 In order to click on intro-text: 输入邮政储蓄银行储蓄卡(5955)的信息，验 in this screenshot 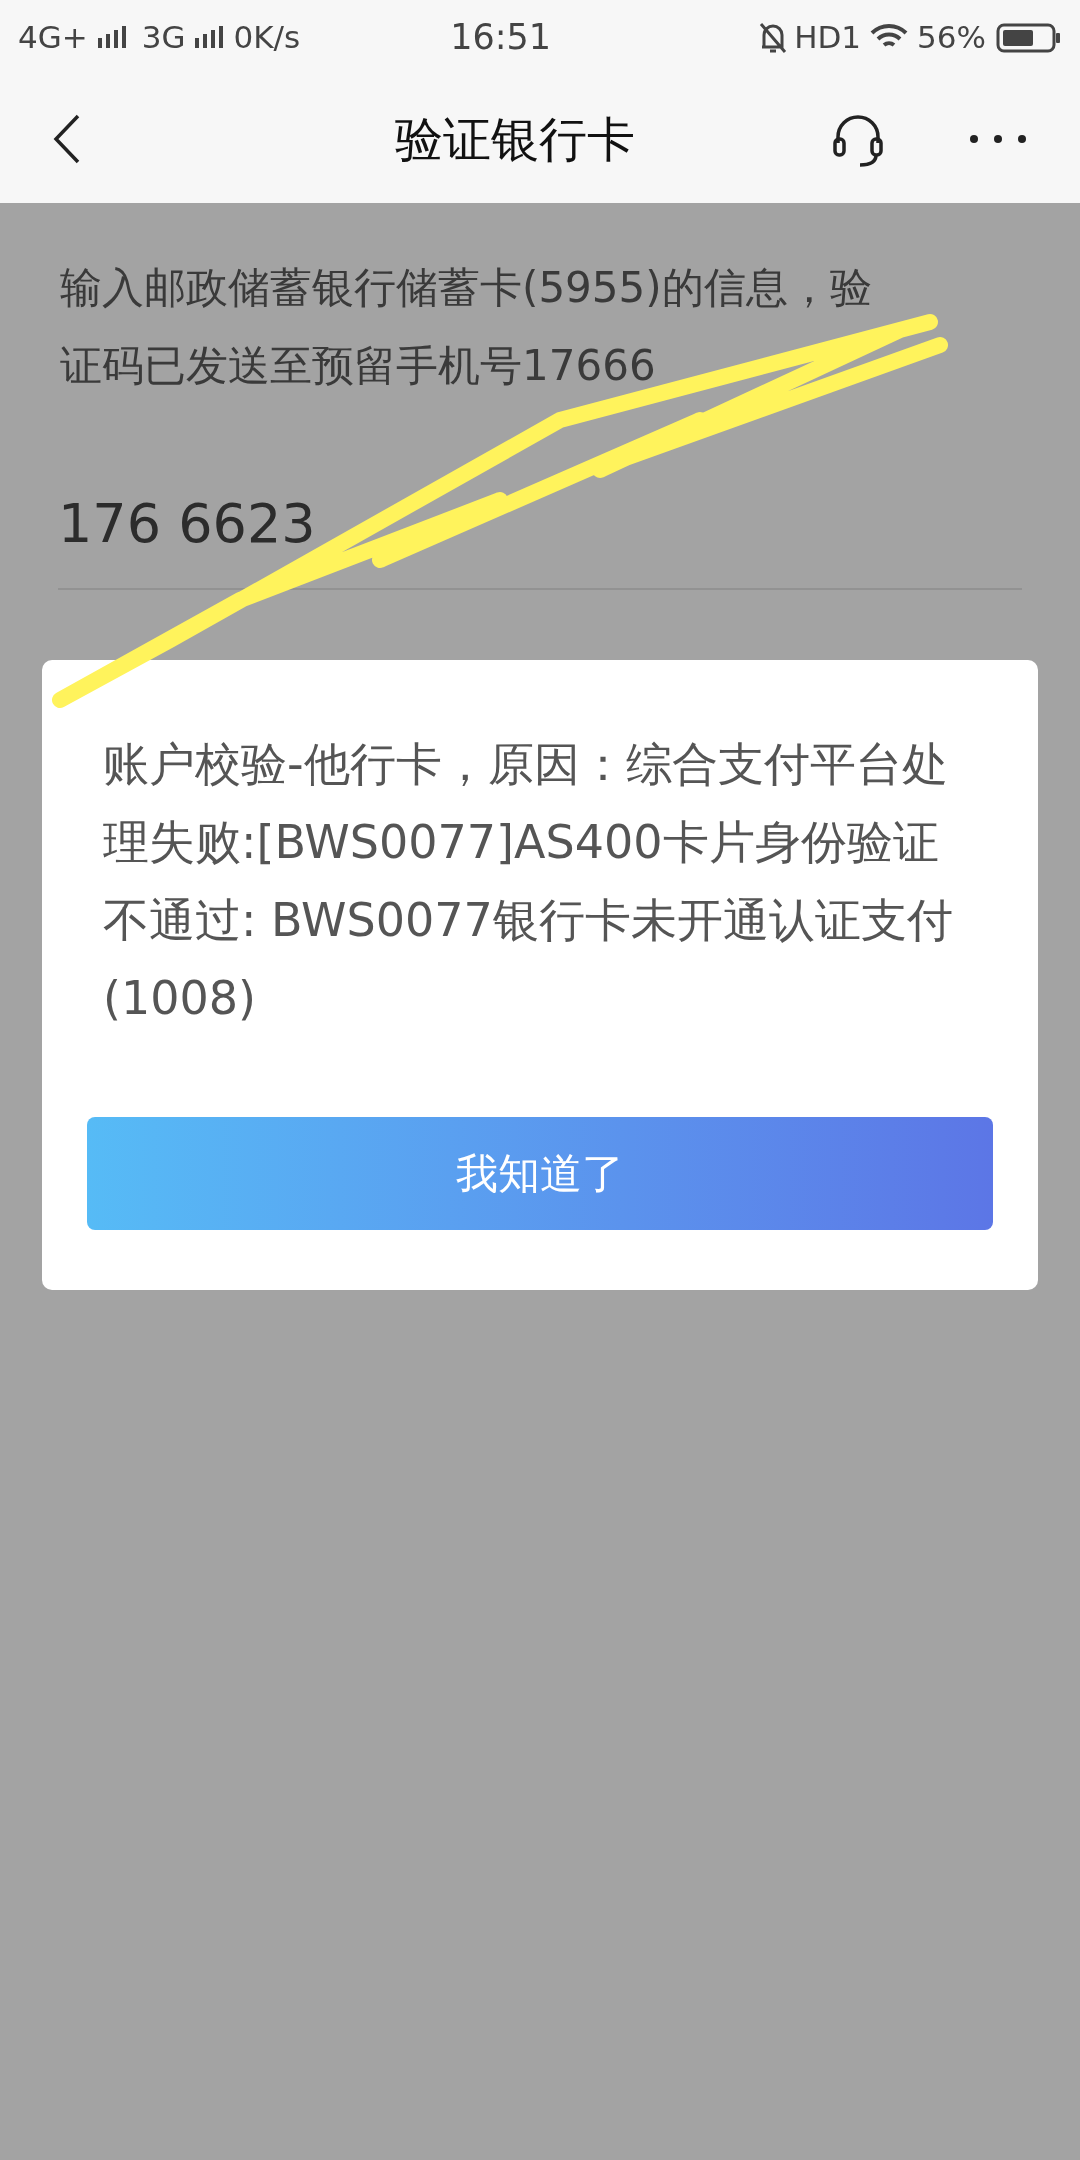, I will do `click(466, 288)`.